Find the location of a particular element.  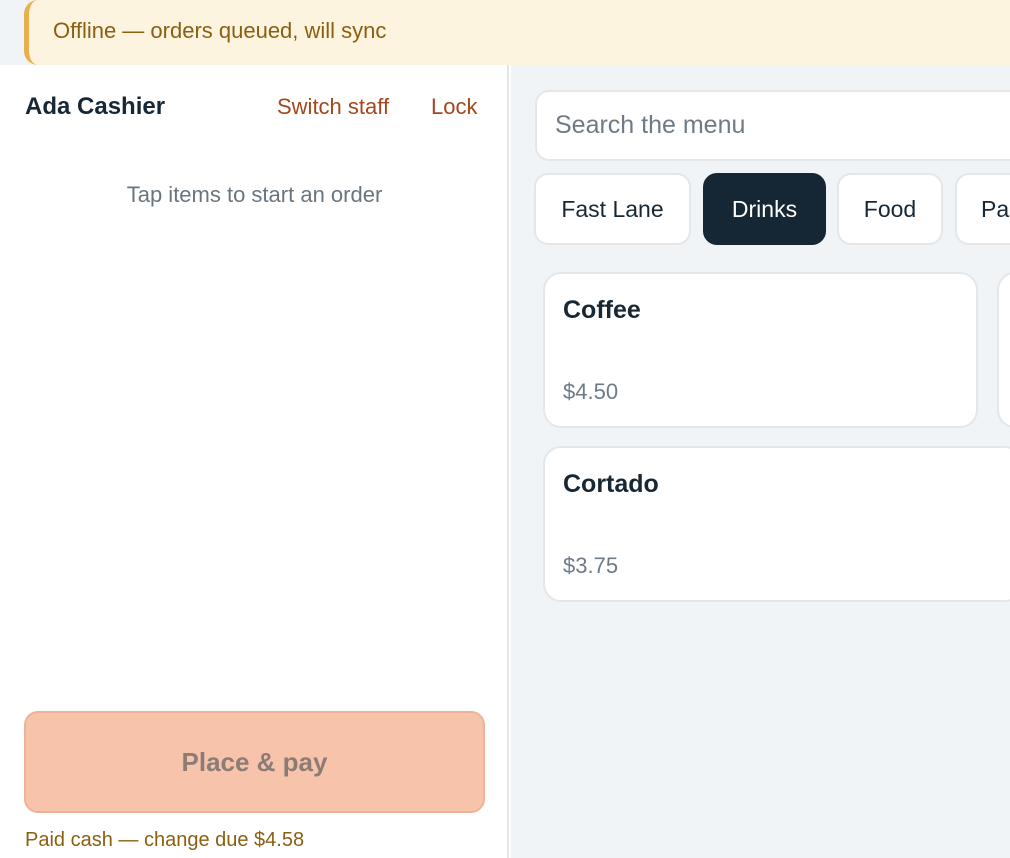

place-pay-button: Place & pay is located at coordinates (254, 762).